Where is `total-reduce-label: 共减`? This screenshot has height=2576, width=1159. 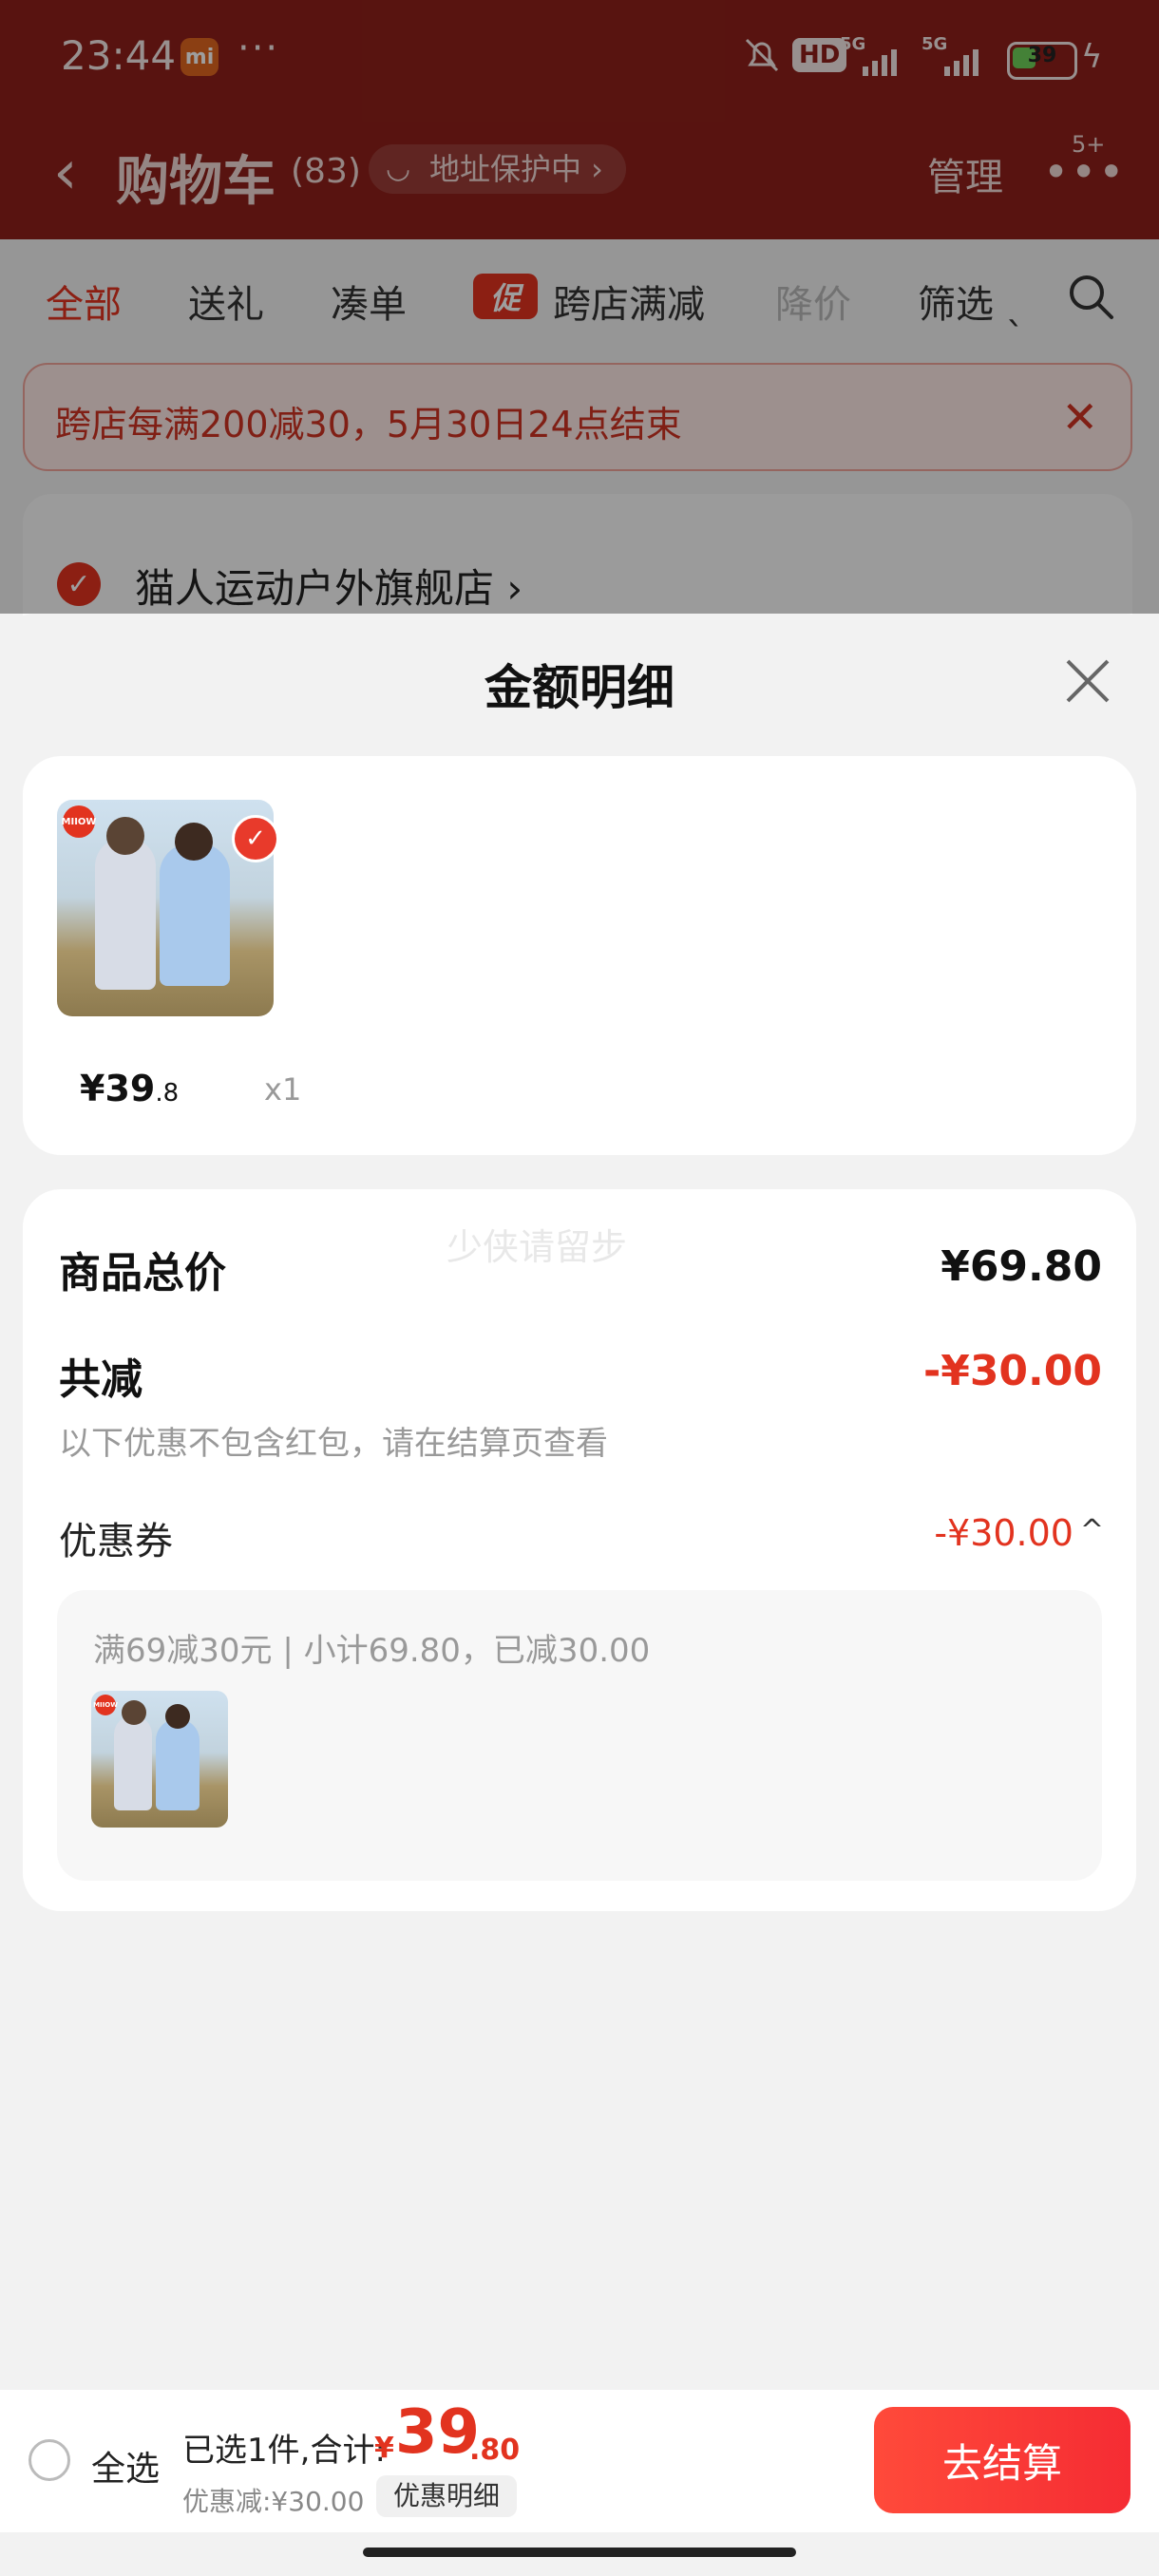
total-reduce-label: 共减 is located at coordinates (100, 1379).